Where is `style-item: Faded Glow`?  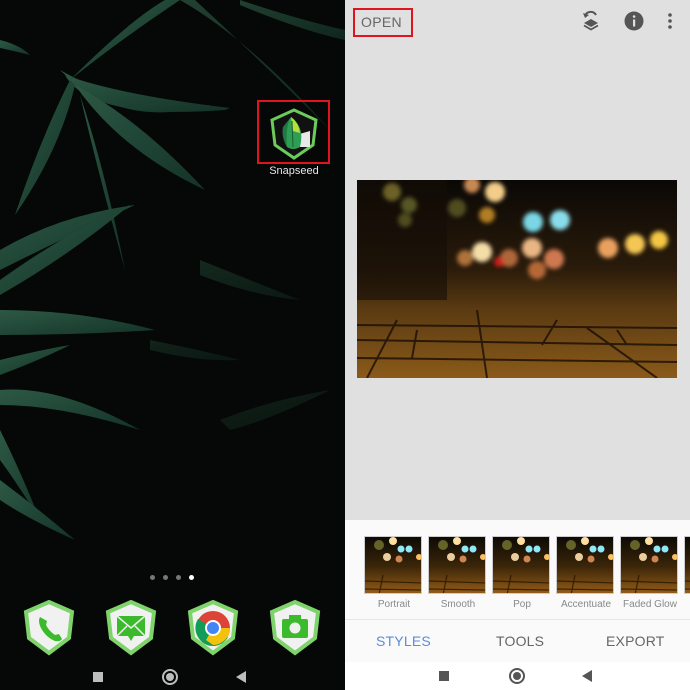
style-item: Faded Glow is located at coordinates (650, 573).